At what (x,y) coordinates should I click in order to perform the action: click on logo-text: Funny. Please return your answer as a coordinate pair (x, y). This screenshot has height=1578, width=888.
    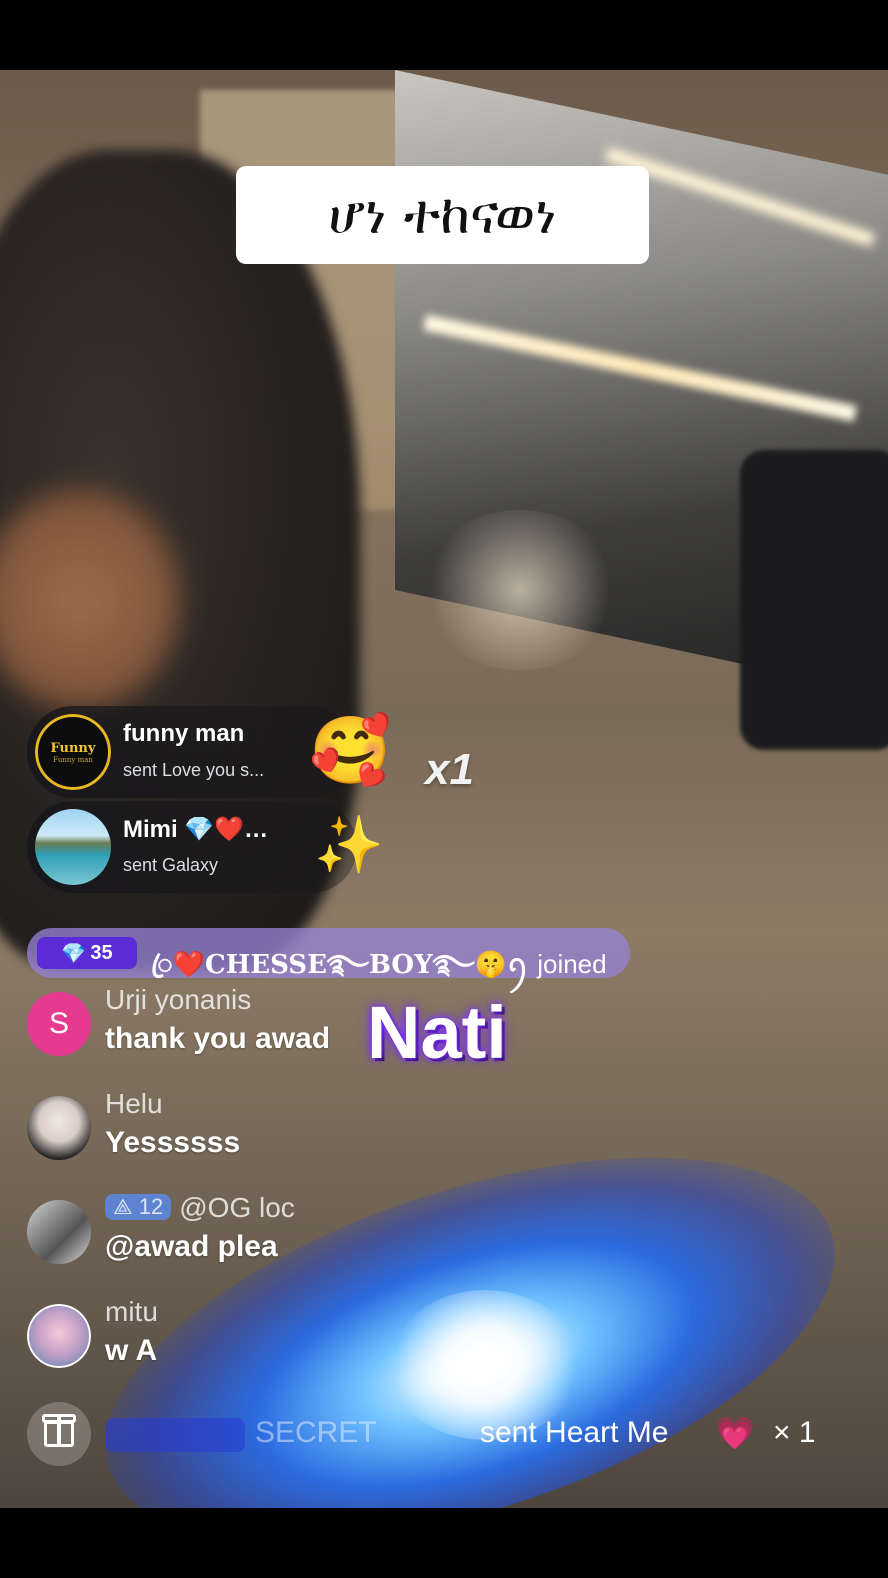
    Looking at the image, I should click on (73, 748).